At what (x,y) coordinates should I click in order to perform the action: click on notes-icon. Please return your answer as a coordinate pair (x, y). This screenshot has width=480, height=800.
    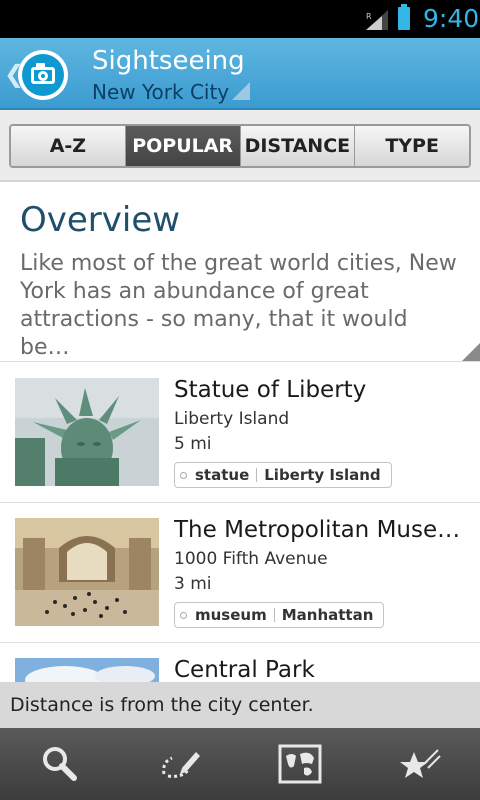
    Looking at the image, I should click on (181, 765).